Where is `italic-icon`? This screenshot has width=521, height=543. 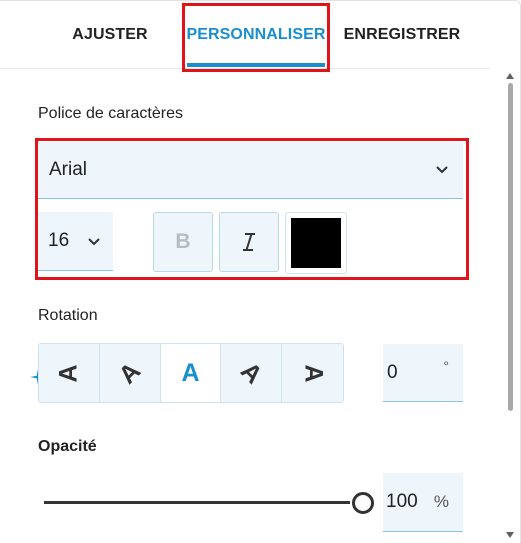 italic-icon is located at coordinates (249, 242).